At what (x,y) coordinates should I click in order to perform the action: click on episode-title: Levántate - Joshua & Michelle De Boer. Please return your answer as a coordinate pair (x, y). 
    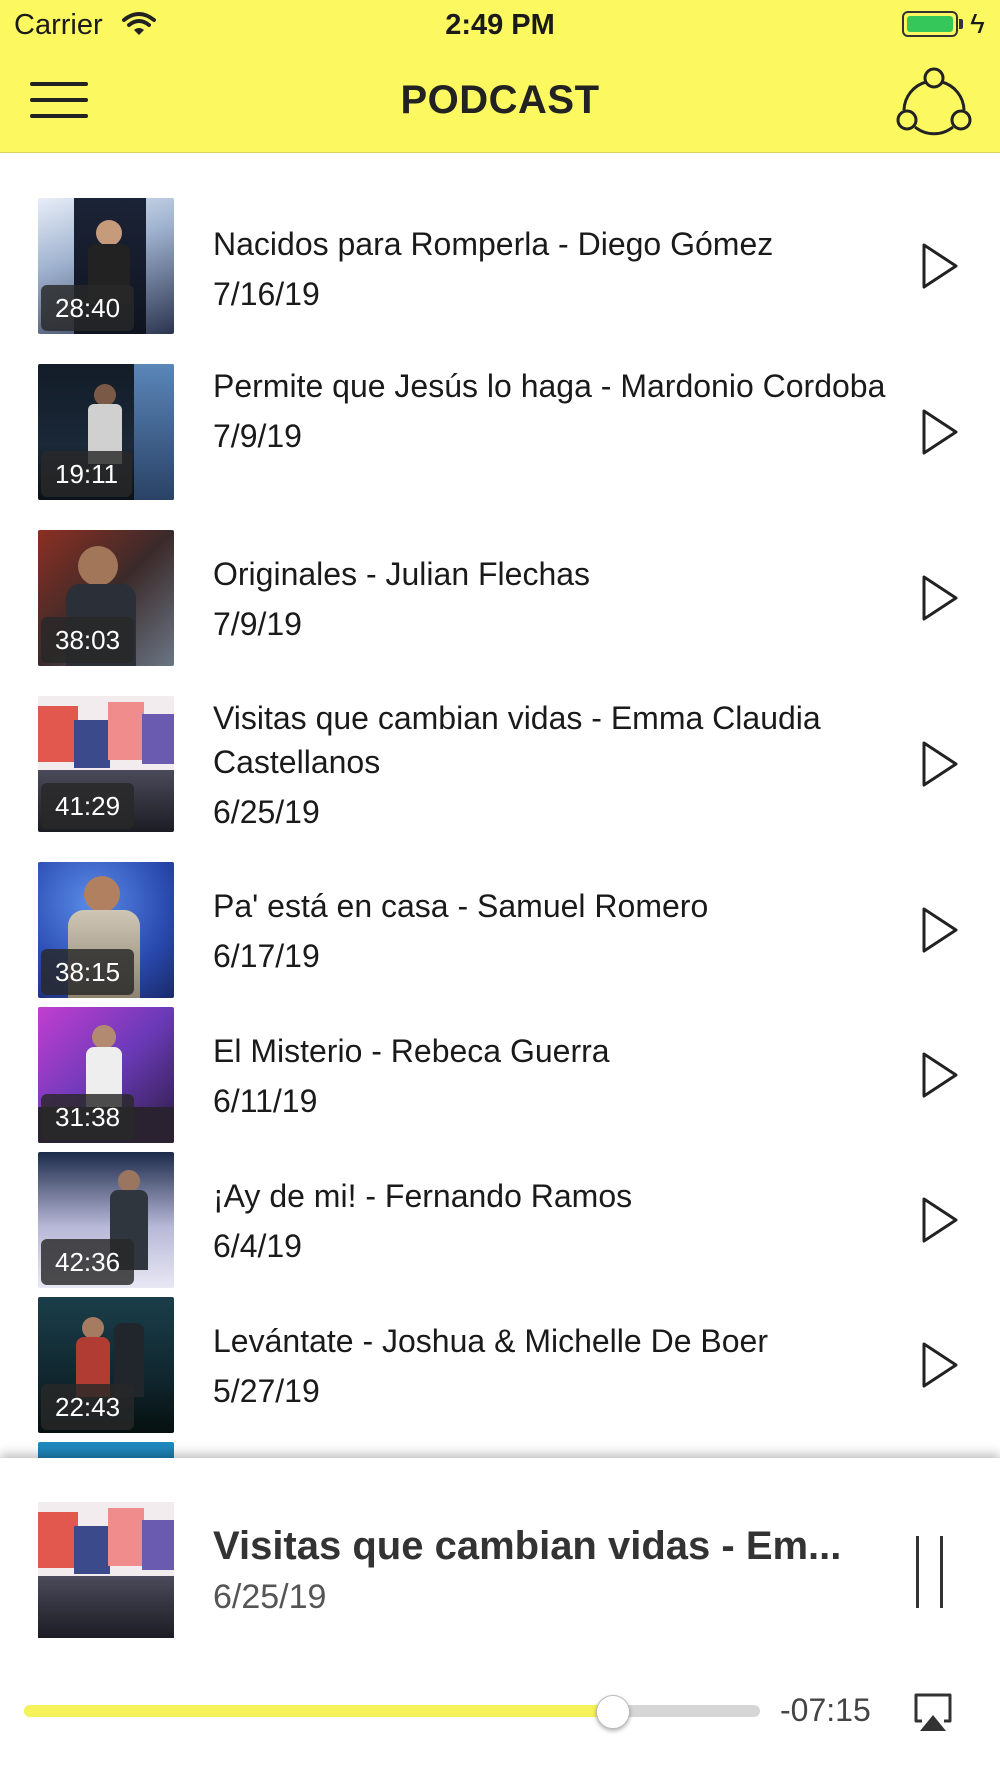
    Looking at the image, I should click on (490, 1341).